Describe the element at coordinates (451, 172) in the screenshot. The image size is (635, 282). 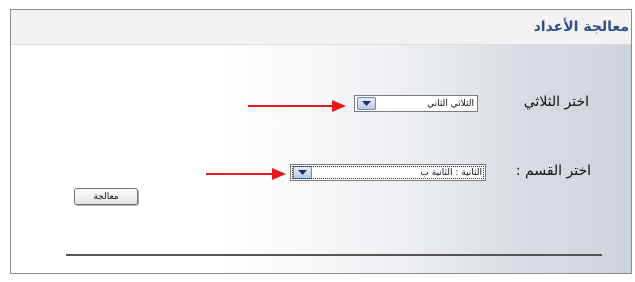
I see `section-selected-value: الثانية : الثانية ب` at that location.